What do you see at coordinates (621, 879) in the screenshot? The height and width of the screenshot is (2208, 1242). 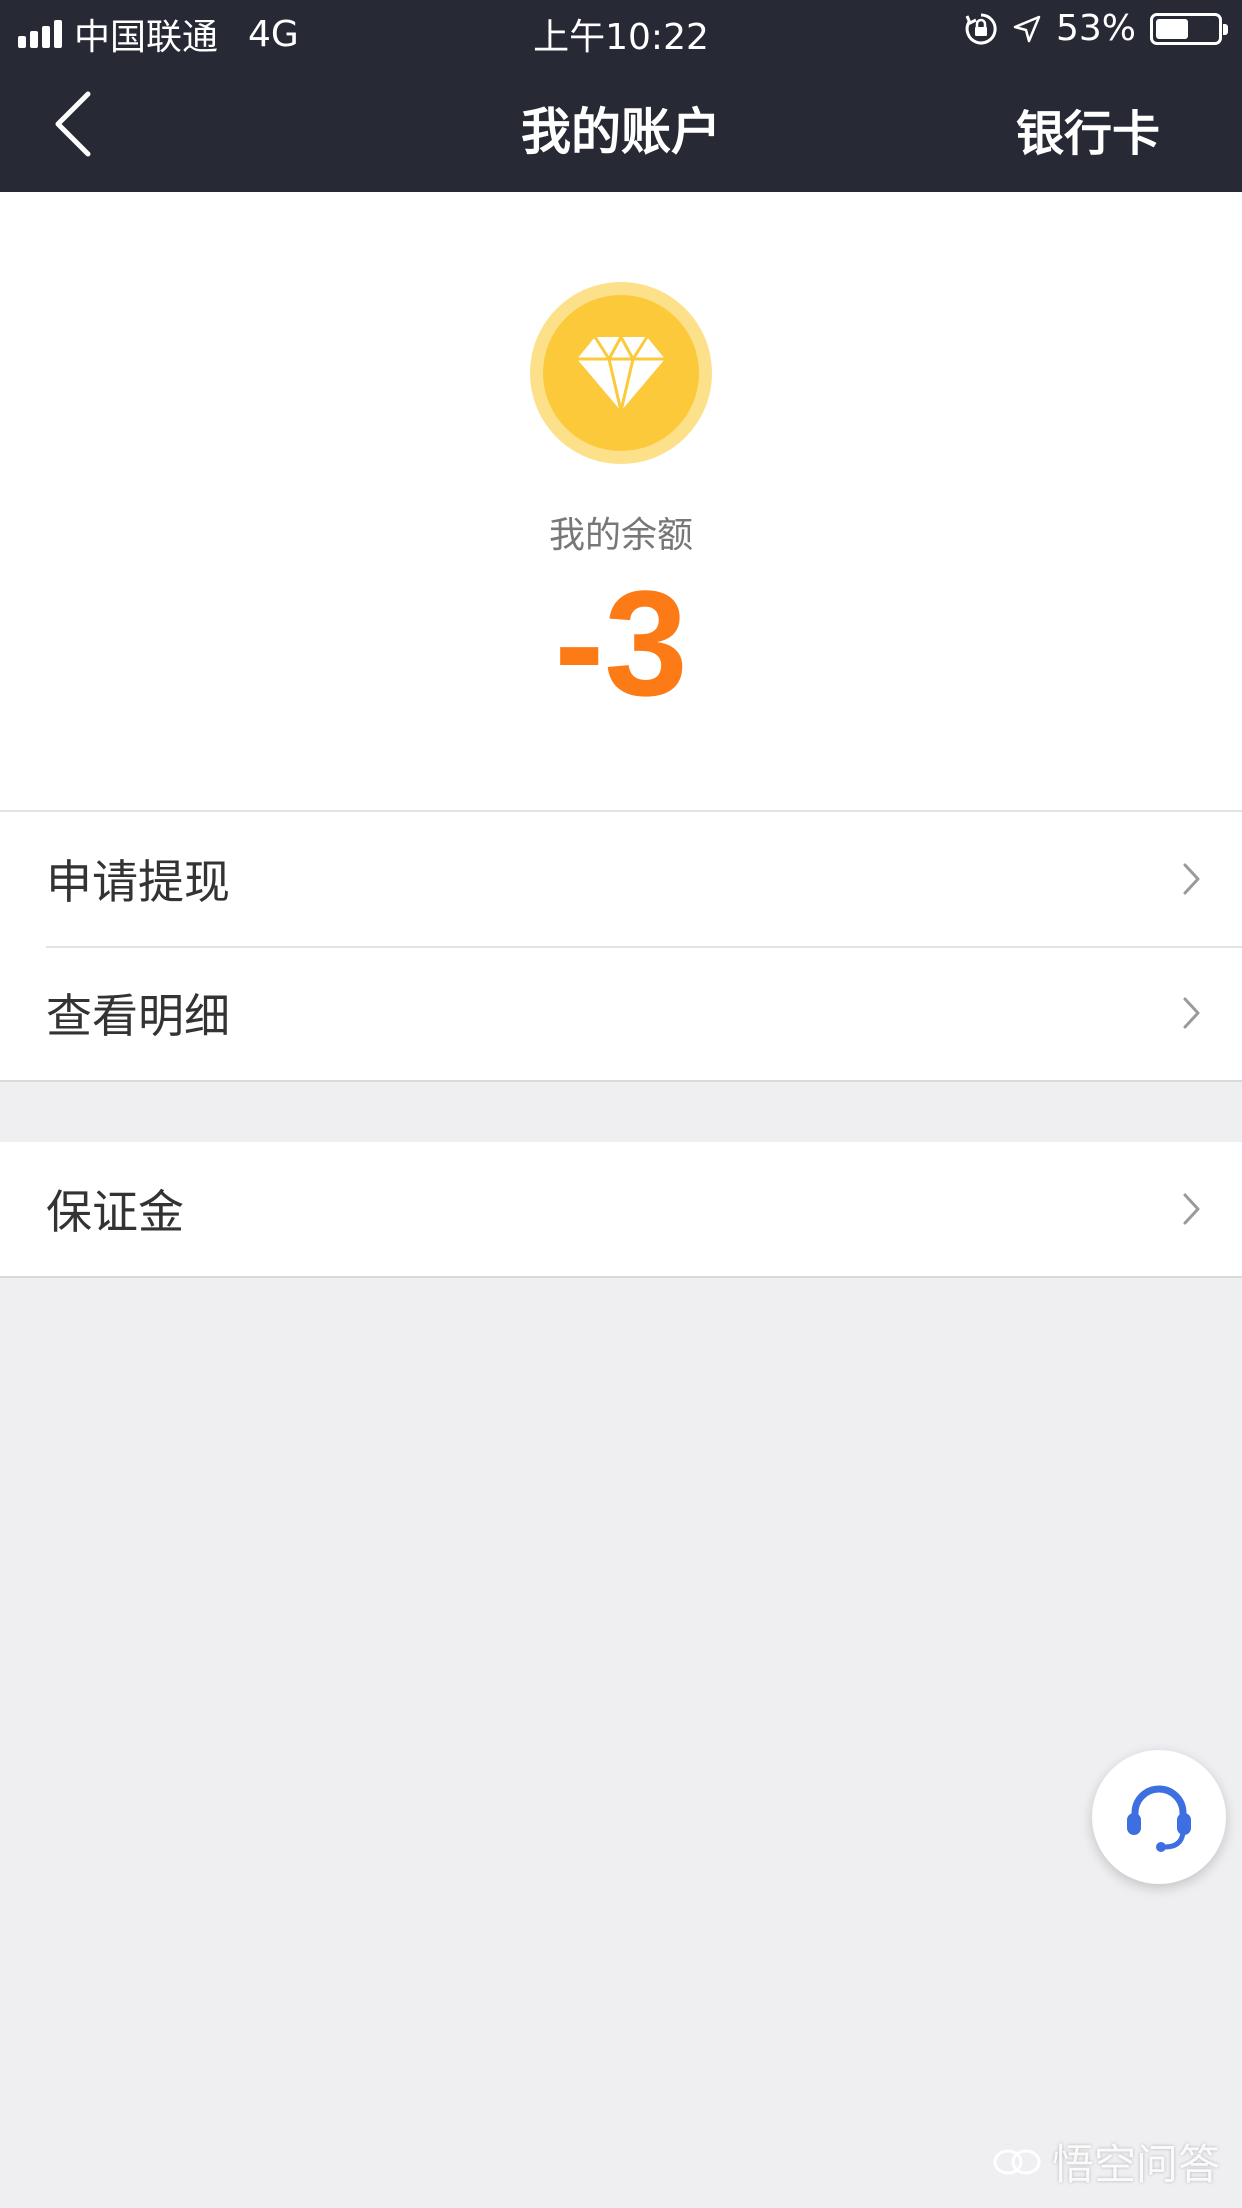 I see `menu-item-withdraw: 申请提现` at bounding box center [621, 879].